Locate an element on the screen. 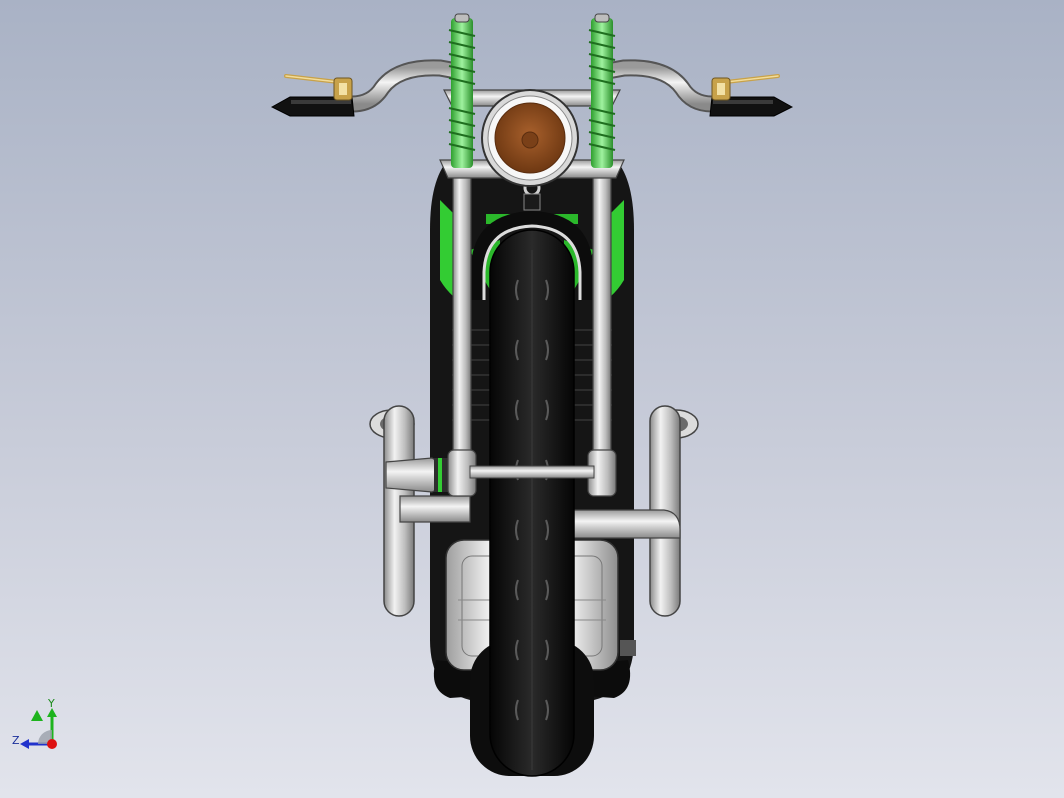  right-fork-spring is located at coordinates (602, 90).